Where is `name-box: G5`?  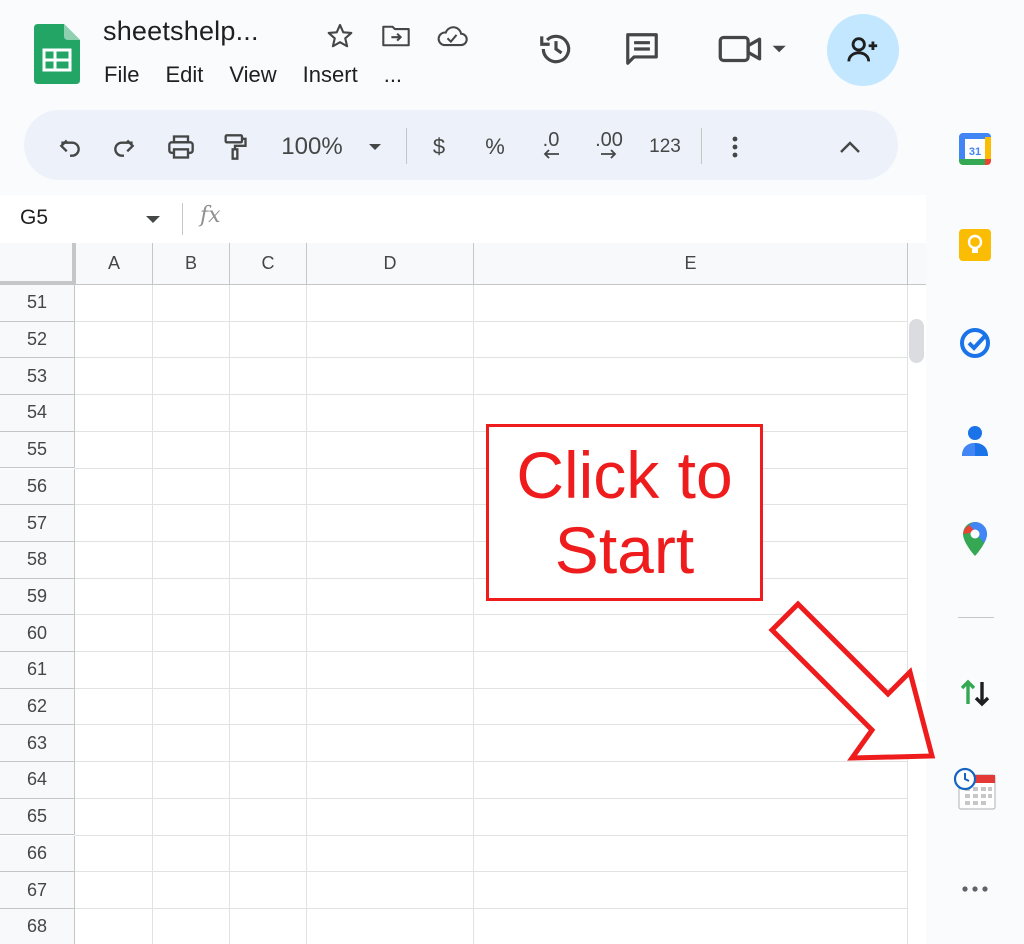
name-box: G5 is located at coordinates (34, 218).